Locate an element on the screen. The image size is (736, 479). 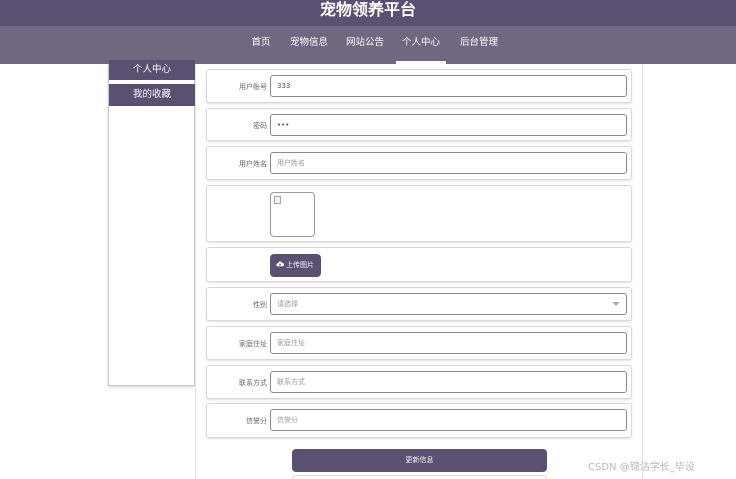
row-credit: 信誉分 is located at coordinates (419, 420).